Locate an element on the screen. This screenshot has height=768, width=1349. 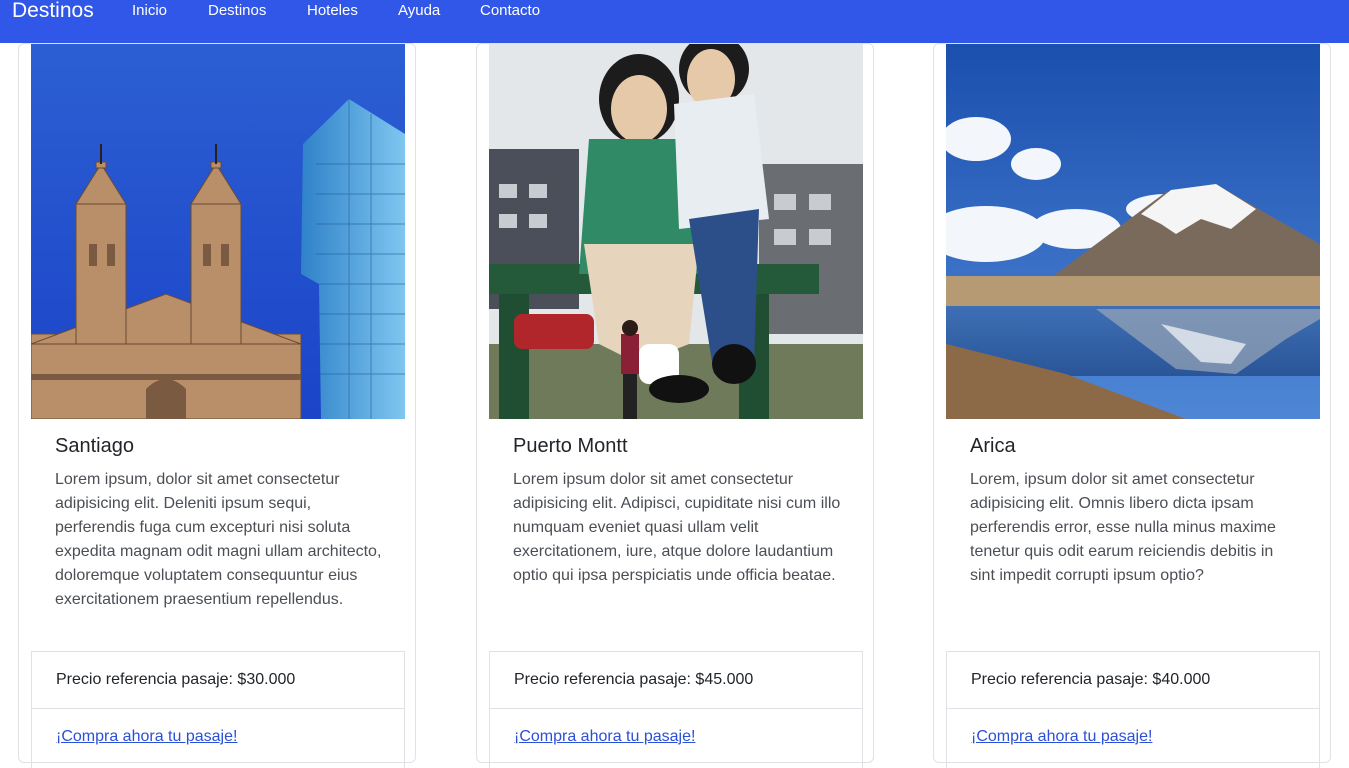
ticket-price: Precio referencia pasaje: $30.000 is located at coordinates (176, 679).